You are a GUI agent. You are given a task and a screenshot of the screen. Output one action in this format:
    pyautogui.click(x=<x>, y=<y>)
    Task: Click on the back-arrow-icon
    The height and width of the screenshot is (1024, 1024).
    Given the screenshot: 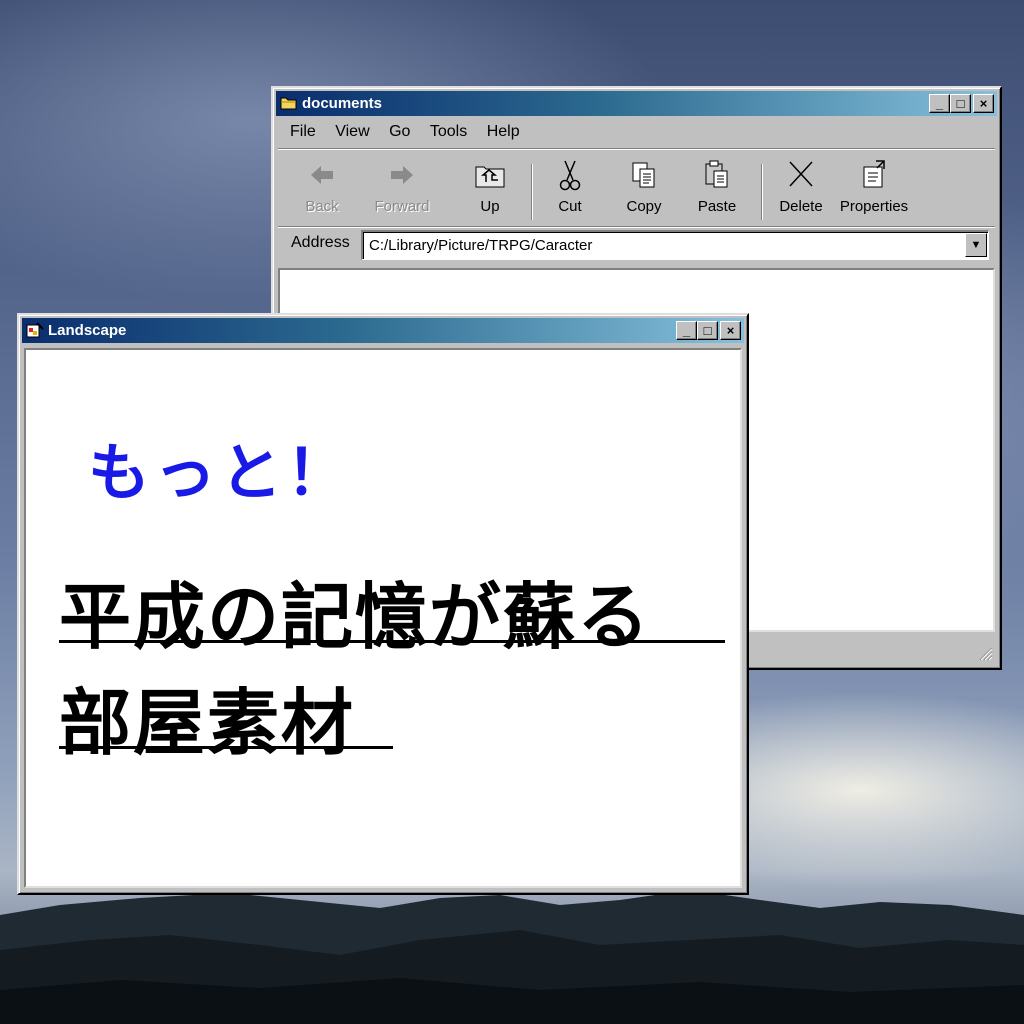 What is the action you would take?
    pyautogui.click(x=322, y=175)
    